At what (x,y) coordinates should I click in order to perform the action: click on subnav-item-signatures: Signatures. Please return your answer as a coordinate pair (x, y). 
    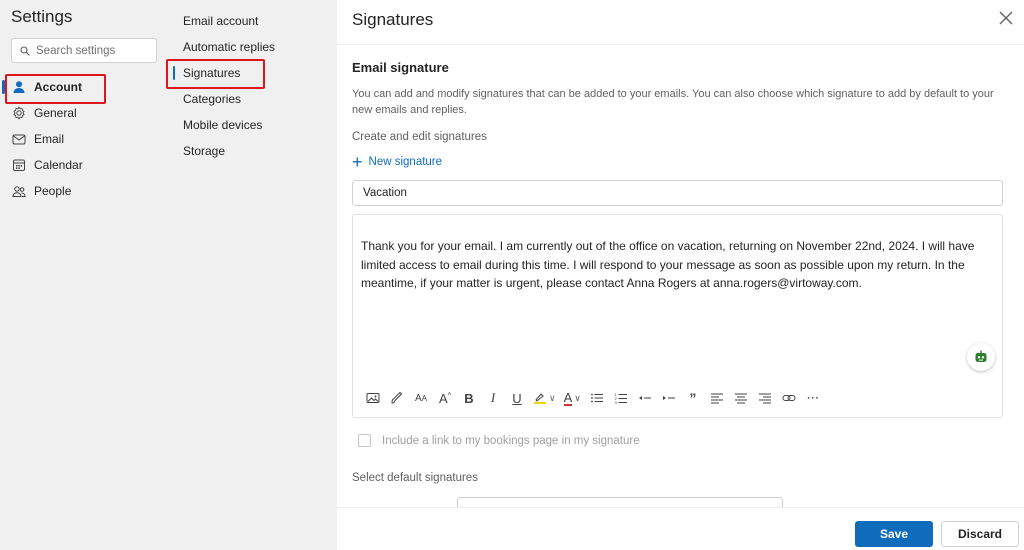
    Looking at the image, I should click on (251, 73).